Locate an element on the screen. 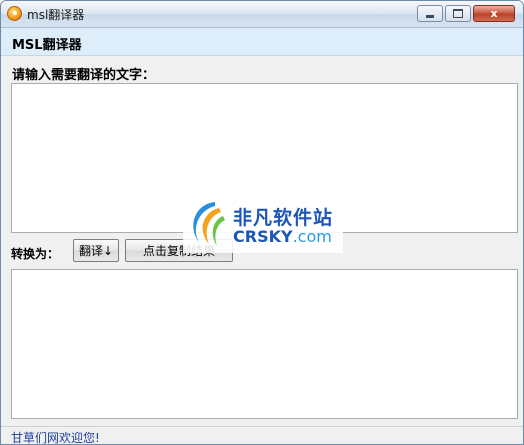 This screenshot has height=445, width=524. close-icon: x is located at coordinates (494, 13).